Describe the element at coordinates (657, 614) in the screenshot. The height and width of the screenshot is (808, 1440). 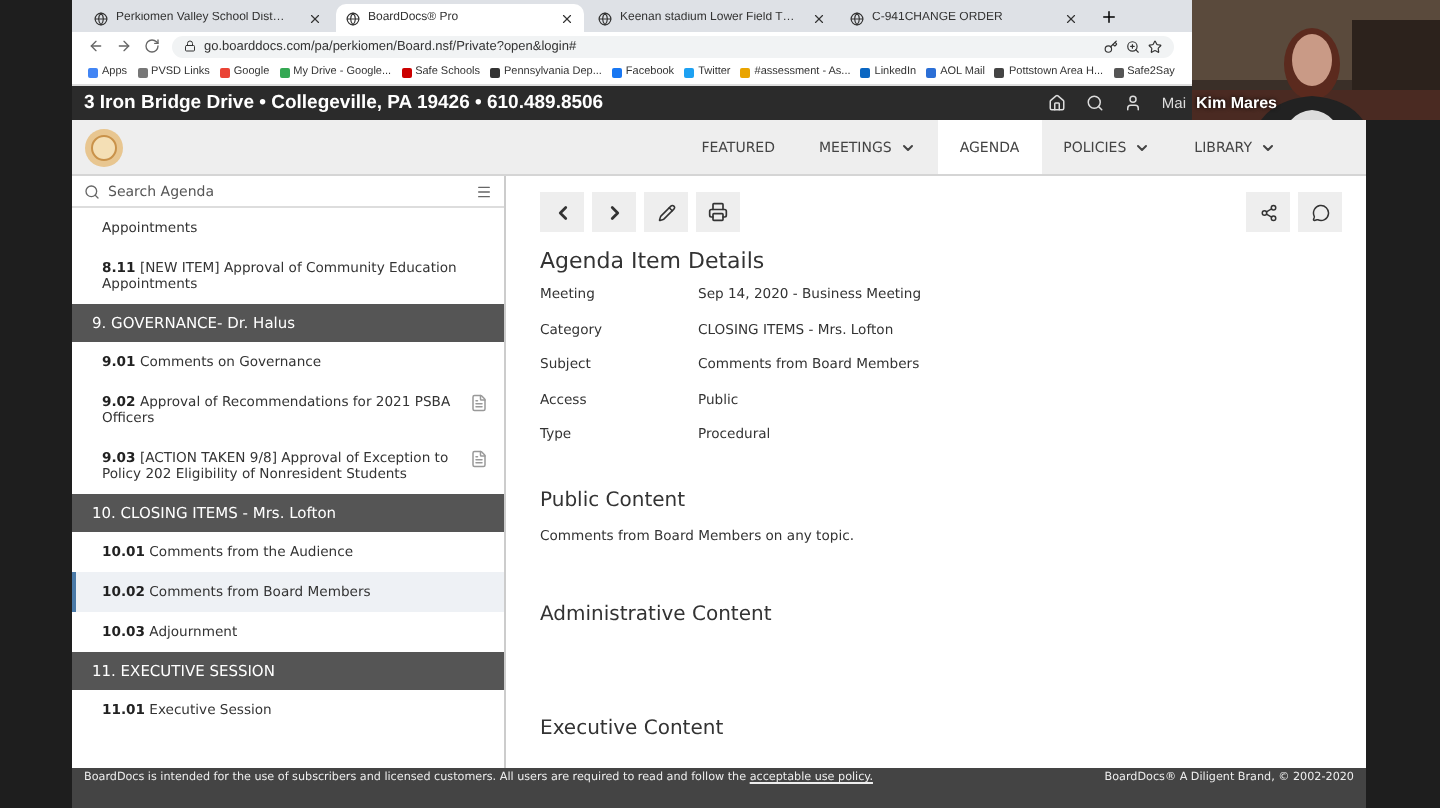
I see `section-heading: Administrative Content` at that location.